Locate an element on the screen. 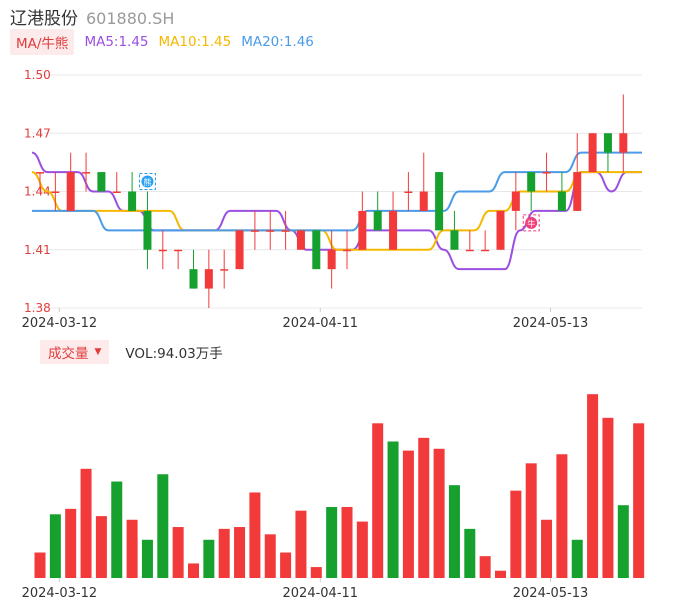  y-tick-label: 1.47 is located at coordinates (37, 133).